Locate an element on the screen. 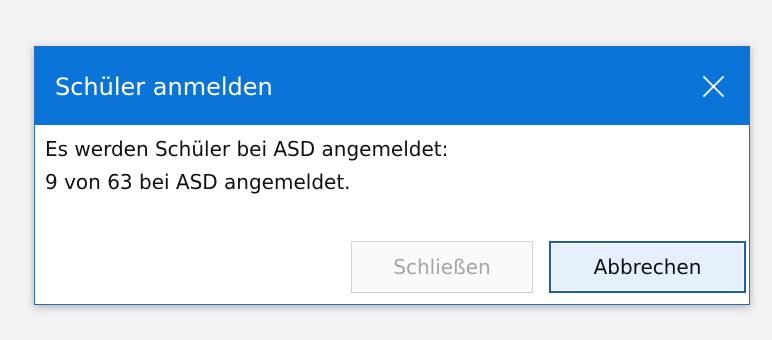 The height and width of the screenshot is (340, 772). message-line: Es werden Schüler bei ASD angemeldet: is located at coordinates (247, 149).